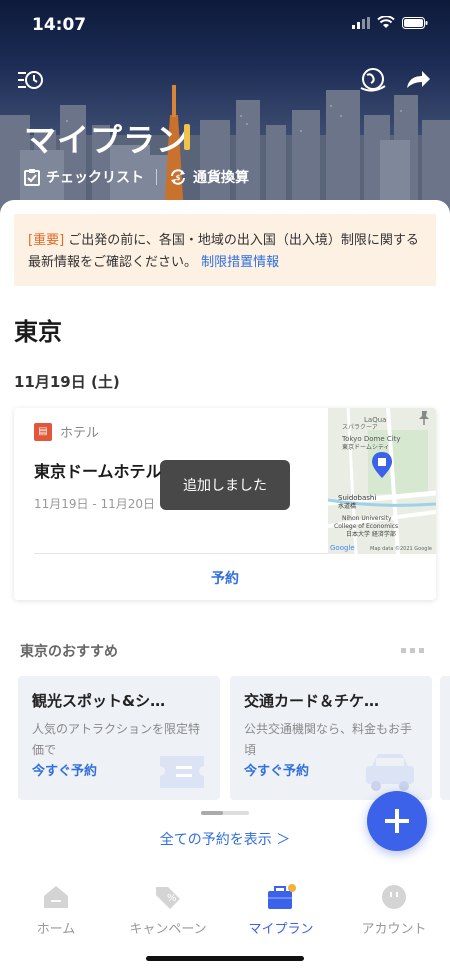 This screenshot has height=972, width=450. Describe the element at coordinates (38, 332) in the screenshot. I see `city-title: 東京` at that location.